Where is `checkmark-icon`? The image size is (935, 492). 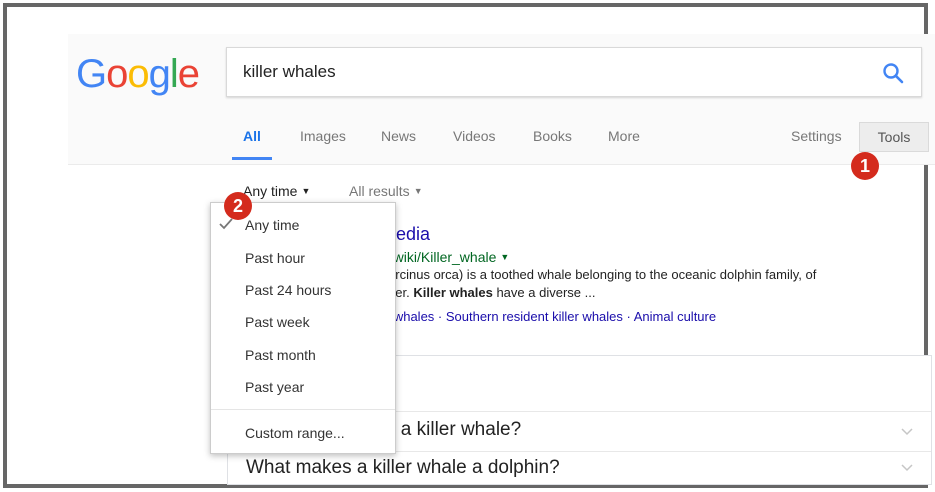 checkmark-icon is located at coordinates (226, 224).